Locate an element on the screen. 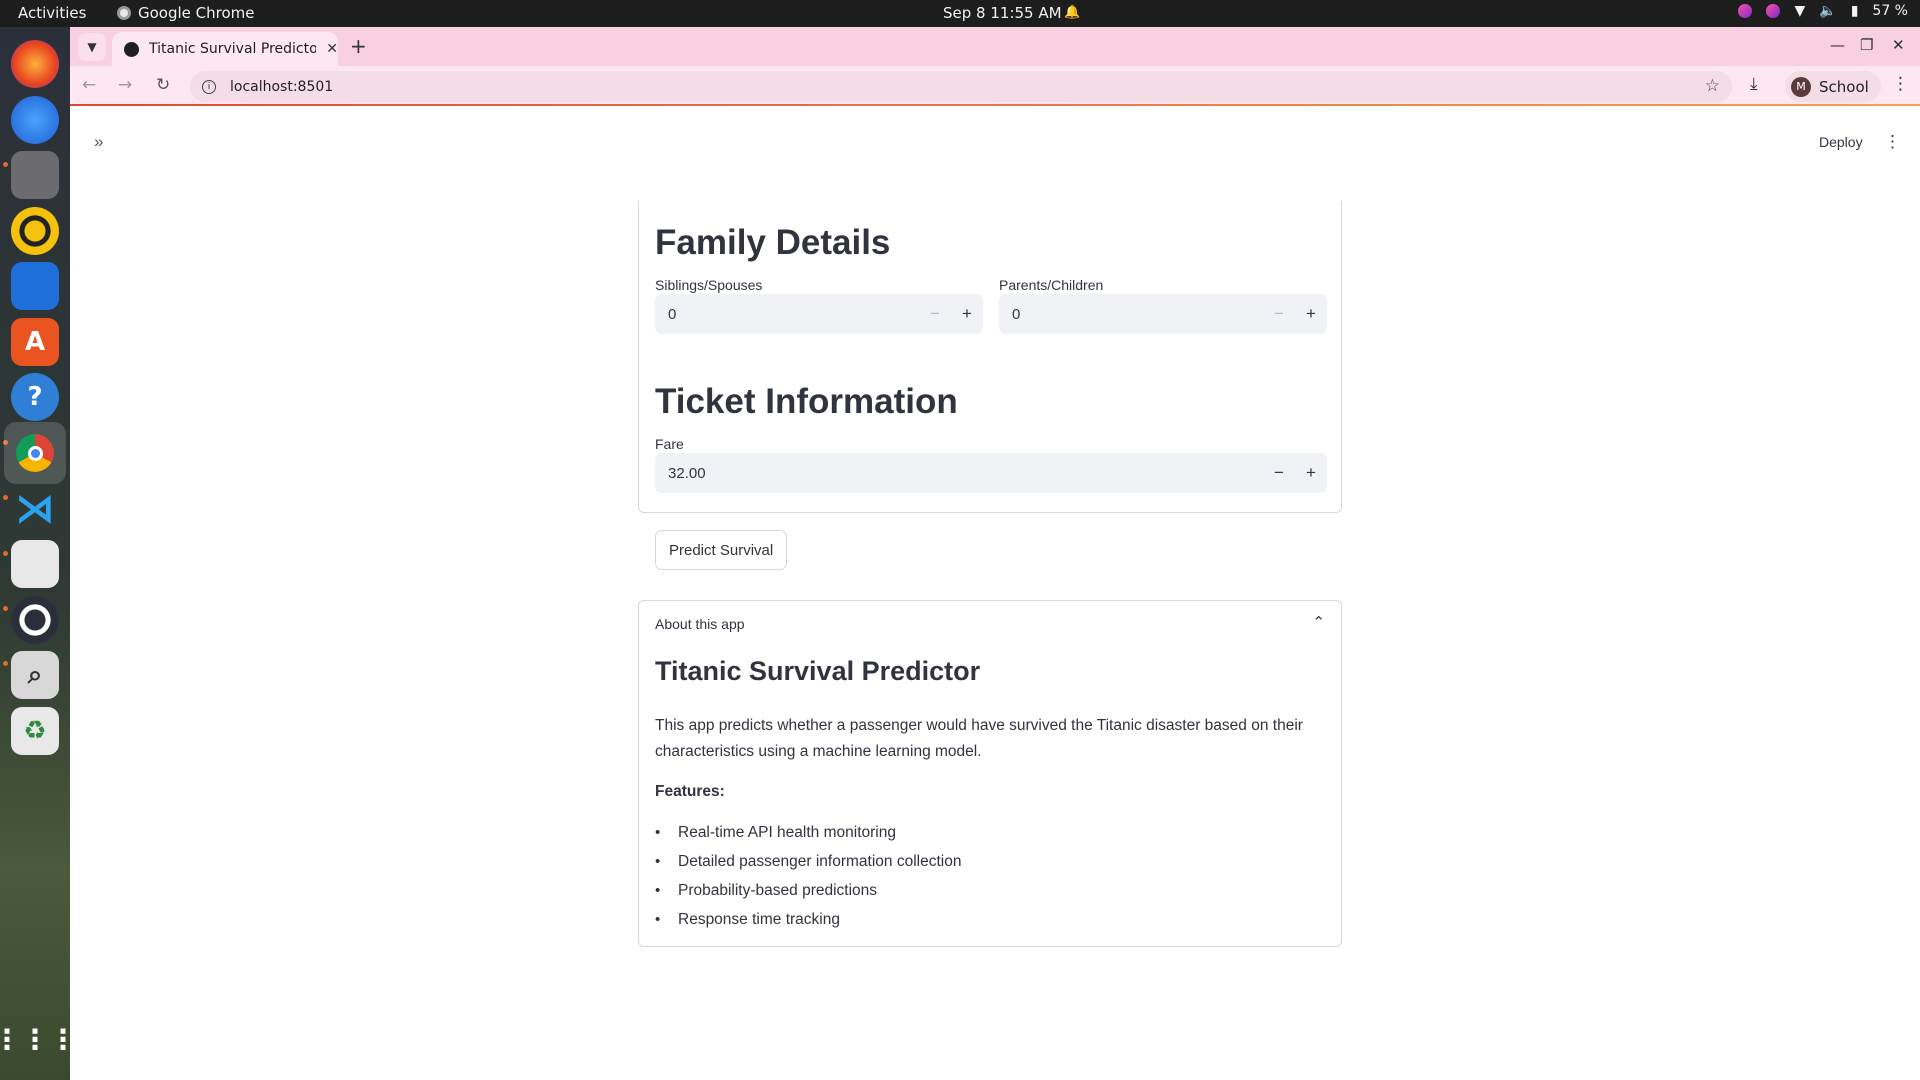 The image size is (1920, 1080). system-clock: Sep 8 11:55 AM is located at coordinates (1002, 13).